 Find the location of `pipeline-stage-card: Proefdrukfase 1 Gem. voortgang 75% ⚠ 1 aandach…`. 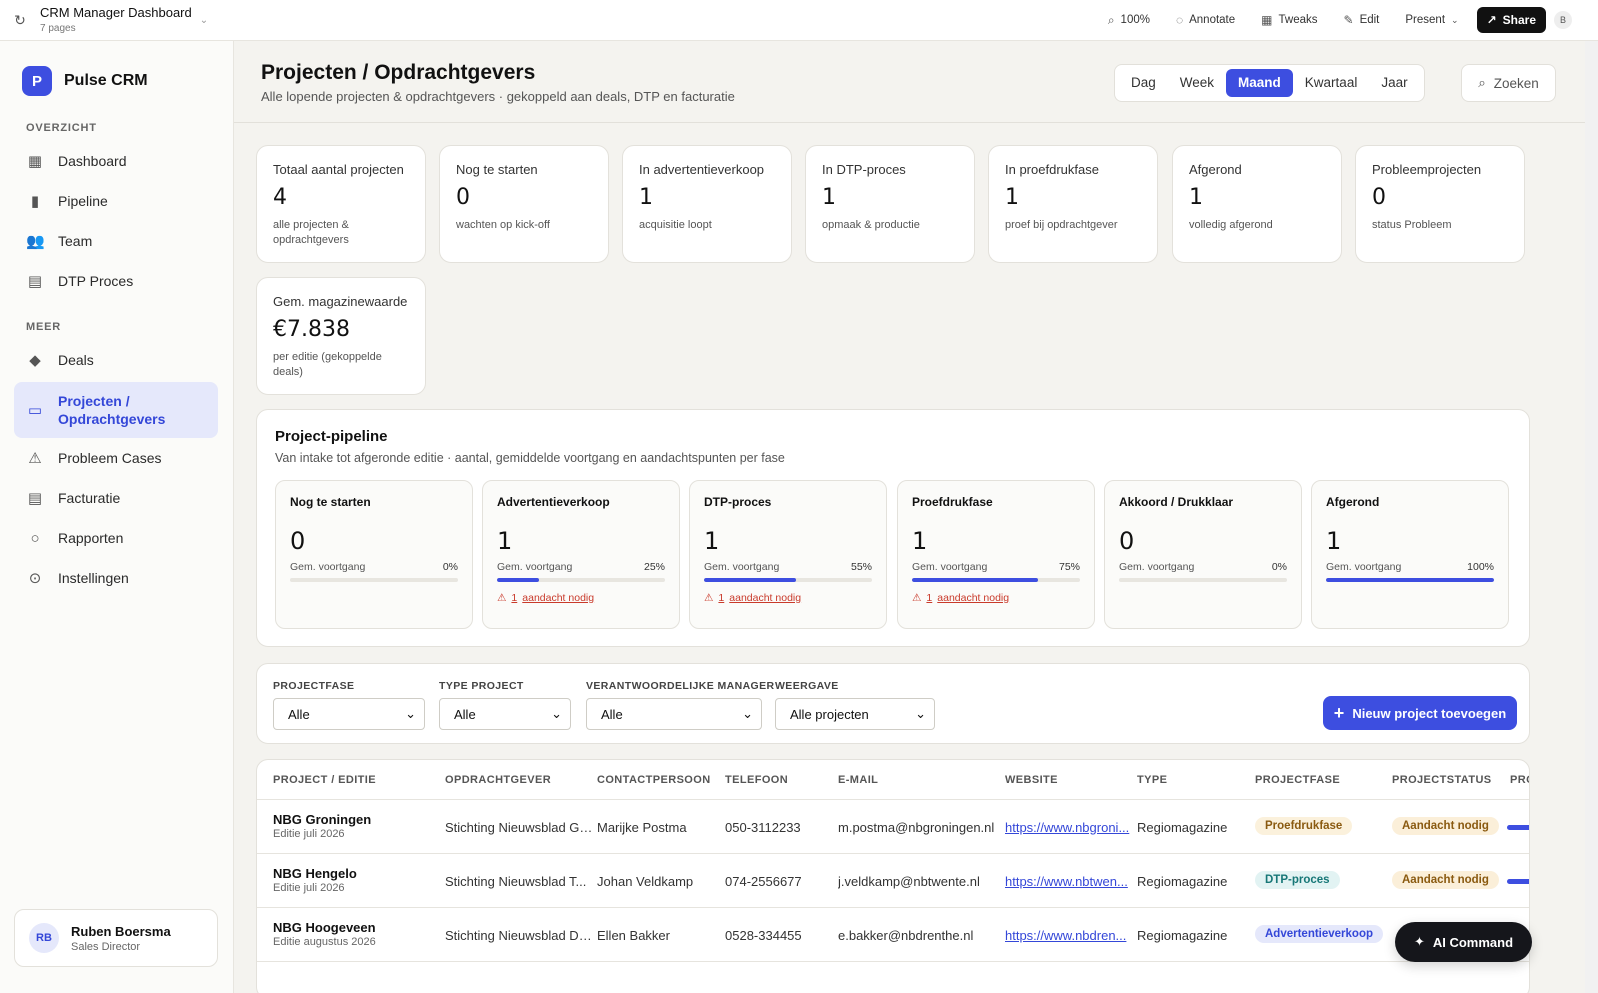

pipeline-stage-card: Proefdrukfase 1 Gem. voortgang 75% ⚠ 1 aandach… is located at coordinates (996, 554).